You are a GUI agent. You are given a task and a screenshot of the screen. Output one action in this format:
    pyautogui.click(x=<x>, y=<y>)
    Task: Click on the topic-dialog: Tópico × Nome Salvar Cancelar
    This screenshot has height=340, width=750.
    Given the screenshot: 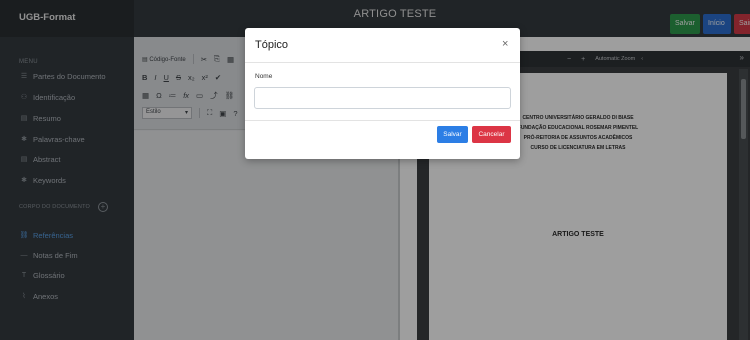 What is the action you would take?
    pyautogui.click(x=382, y=93)
    